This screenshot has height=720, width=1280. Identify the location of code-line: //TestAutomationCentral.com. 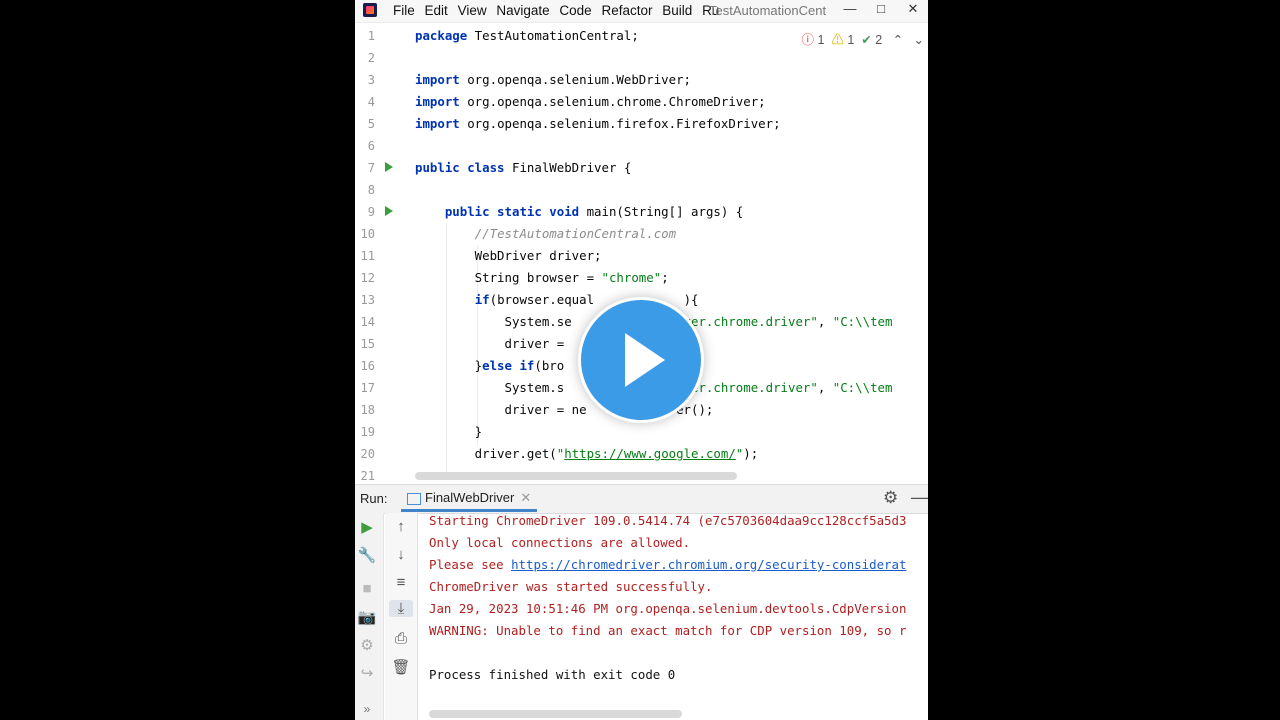
(575, 233).